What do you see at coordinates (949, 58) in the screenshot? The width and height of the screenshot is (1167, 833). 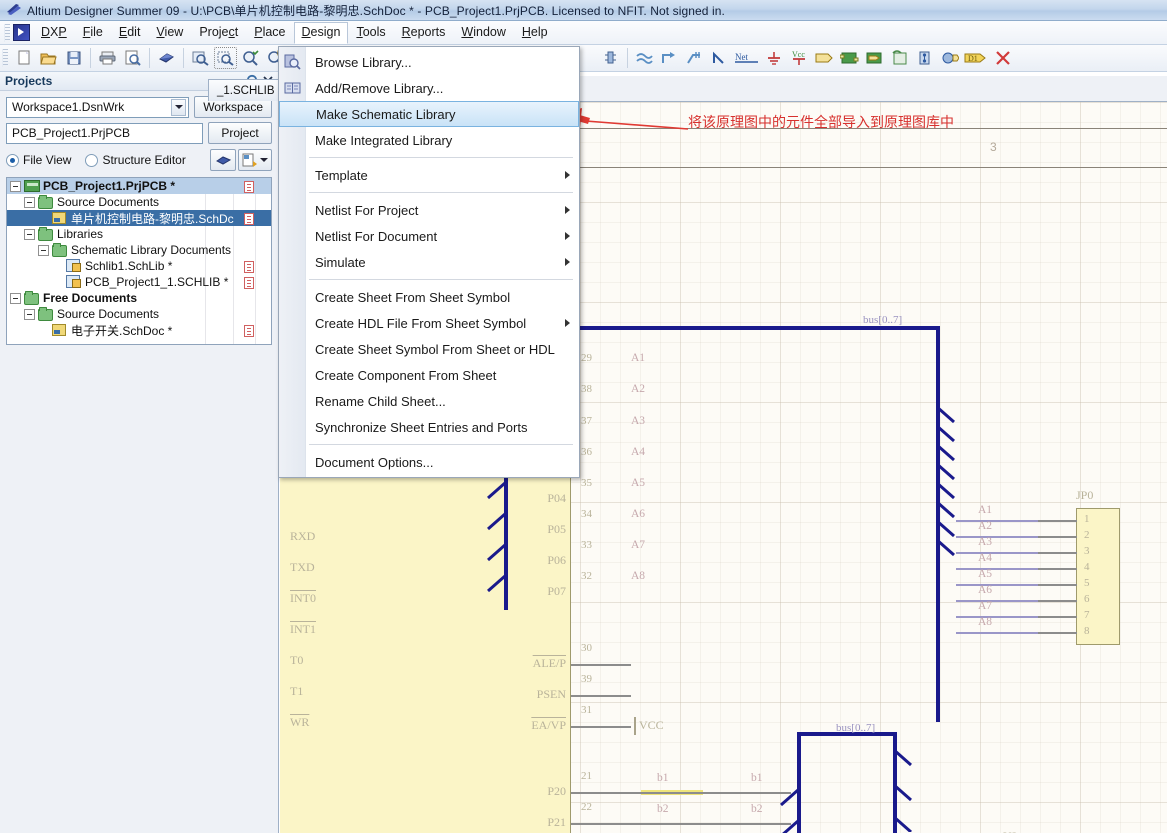 I see `place-harness-entry-icon` at bounding box center [949, 58].